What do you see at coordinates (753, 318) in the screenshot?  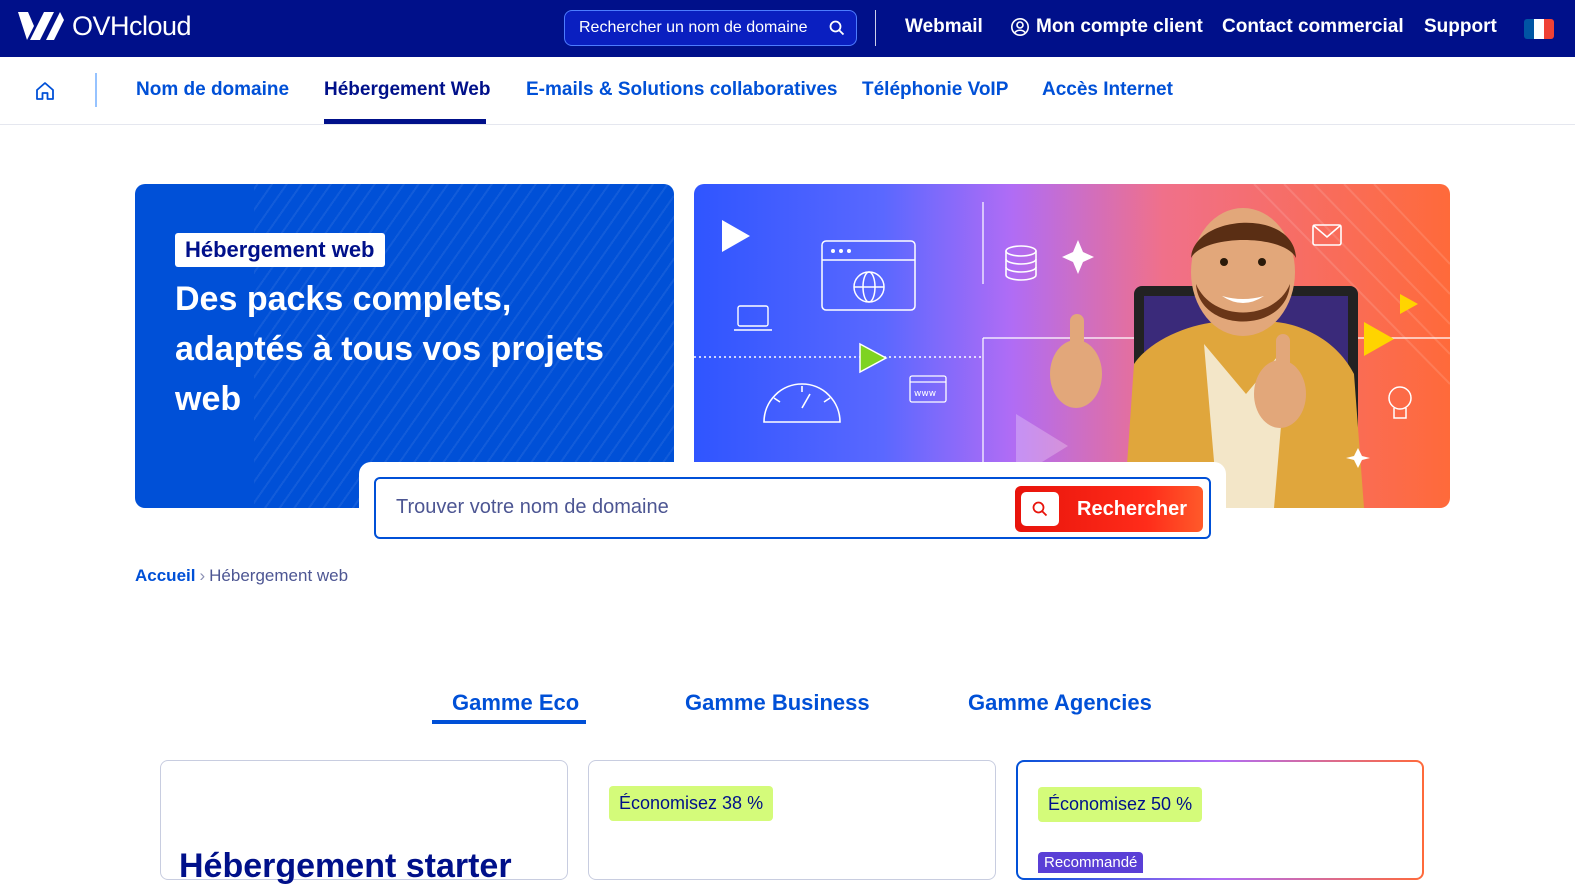 I see `laptop-icon` at bounding box center [753, 318].